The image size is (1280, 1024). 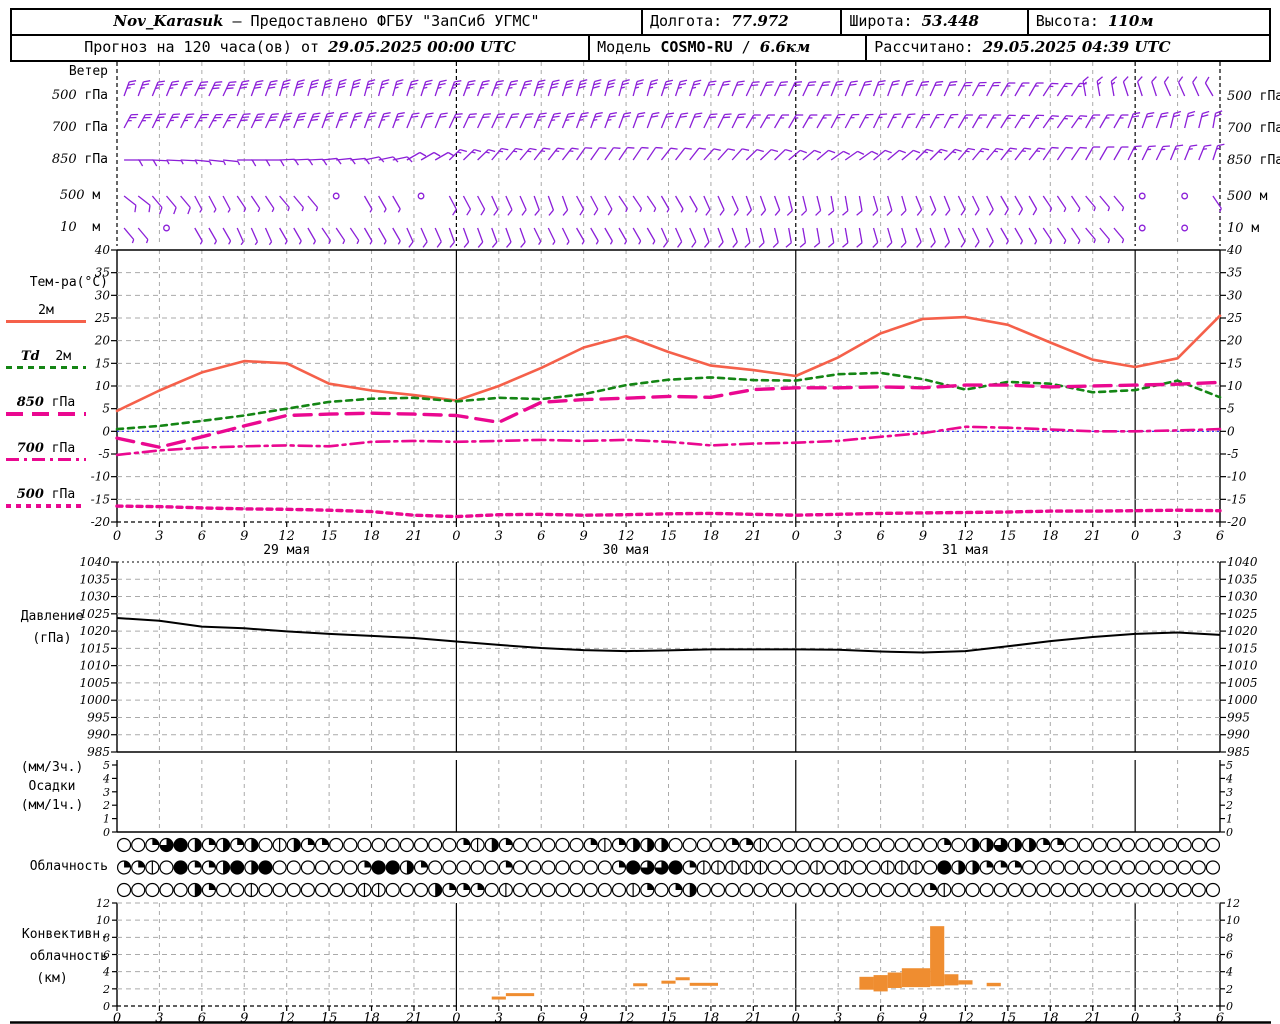 I want to click on svg-text: 1005, so click(x=94, y=683).